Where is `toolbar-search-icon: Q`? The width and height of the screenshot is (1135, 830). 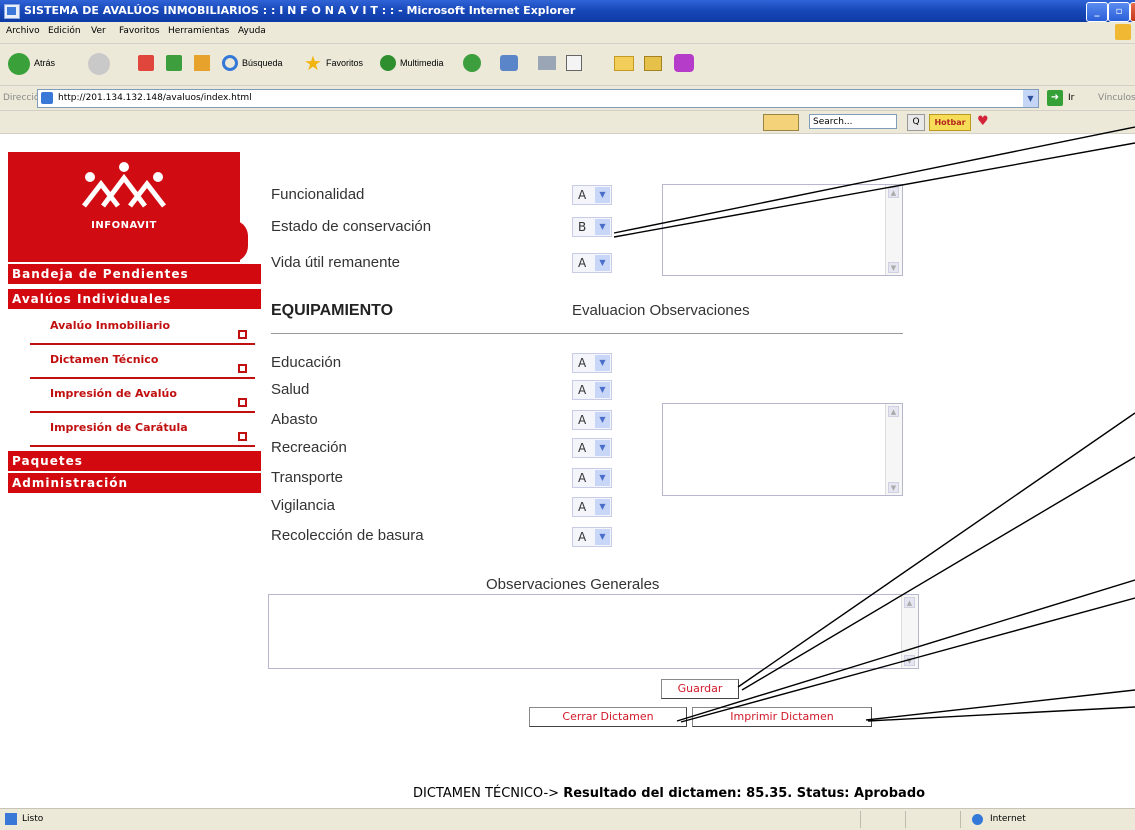
toolbar-search-icon: Q is located at coordinates (916, 122).